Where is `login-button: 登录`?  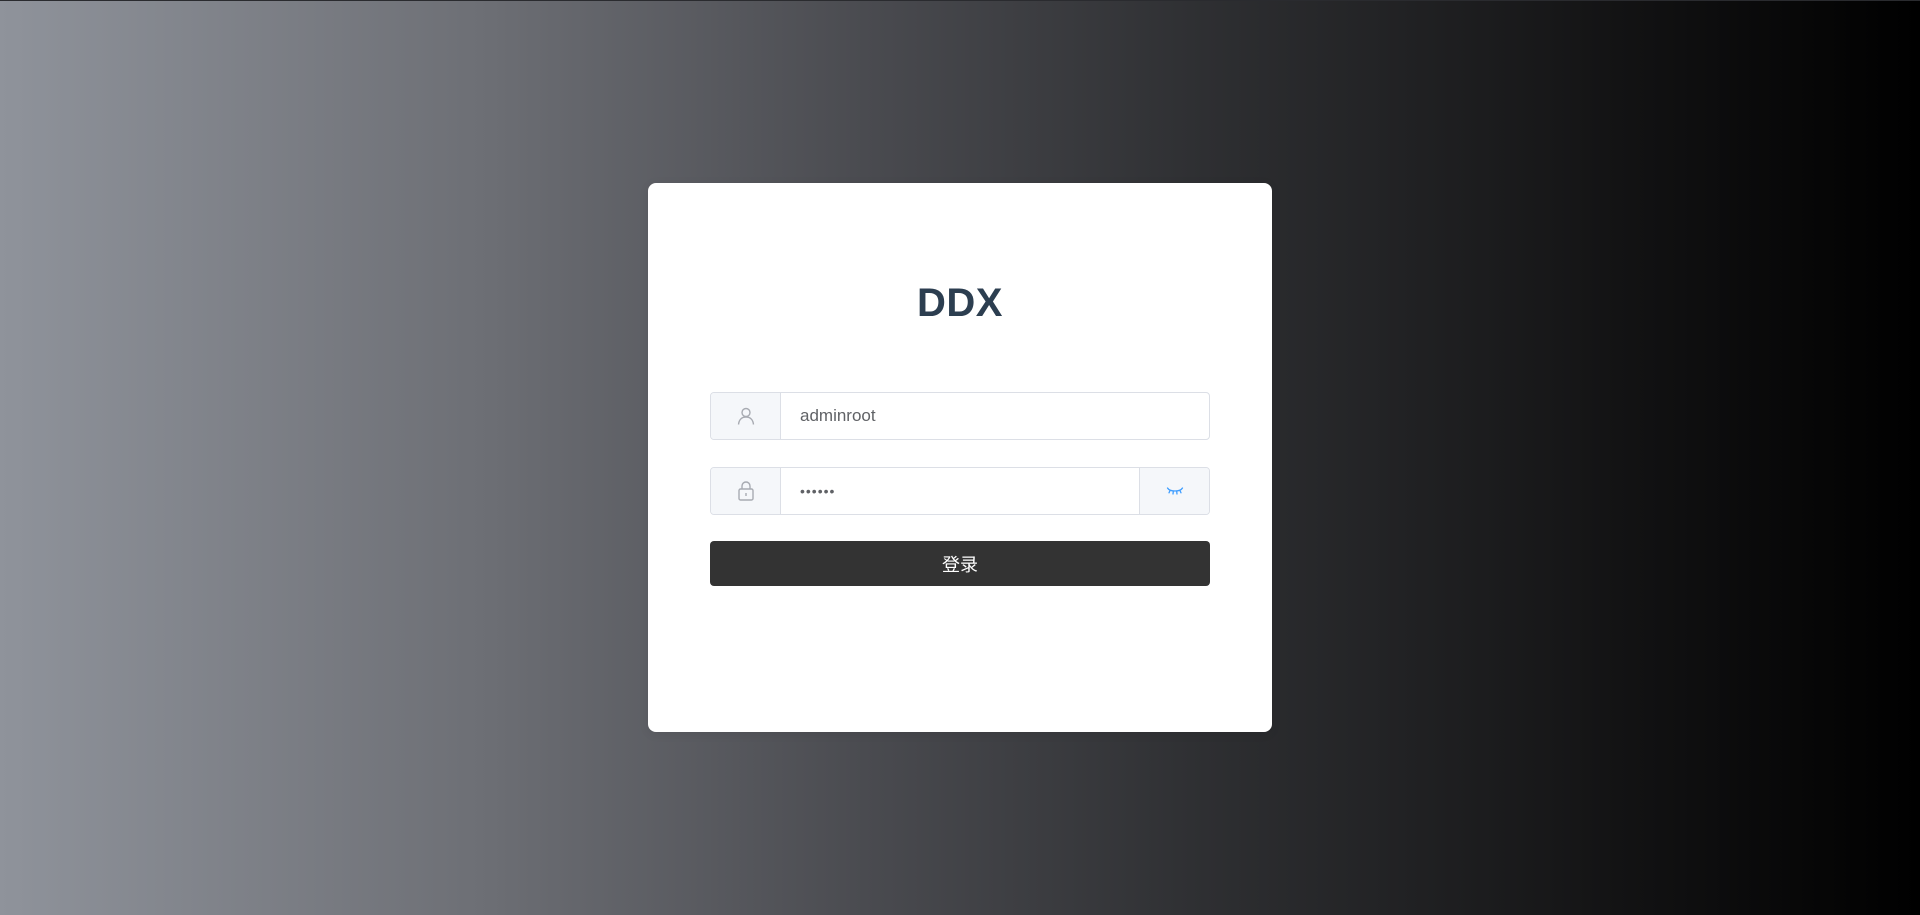
login-button: 登录 is located at coordinates (960, 563).